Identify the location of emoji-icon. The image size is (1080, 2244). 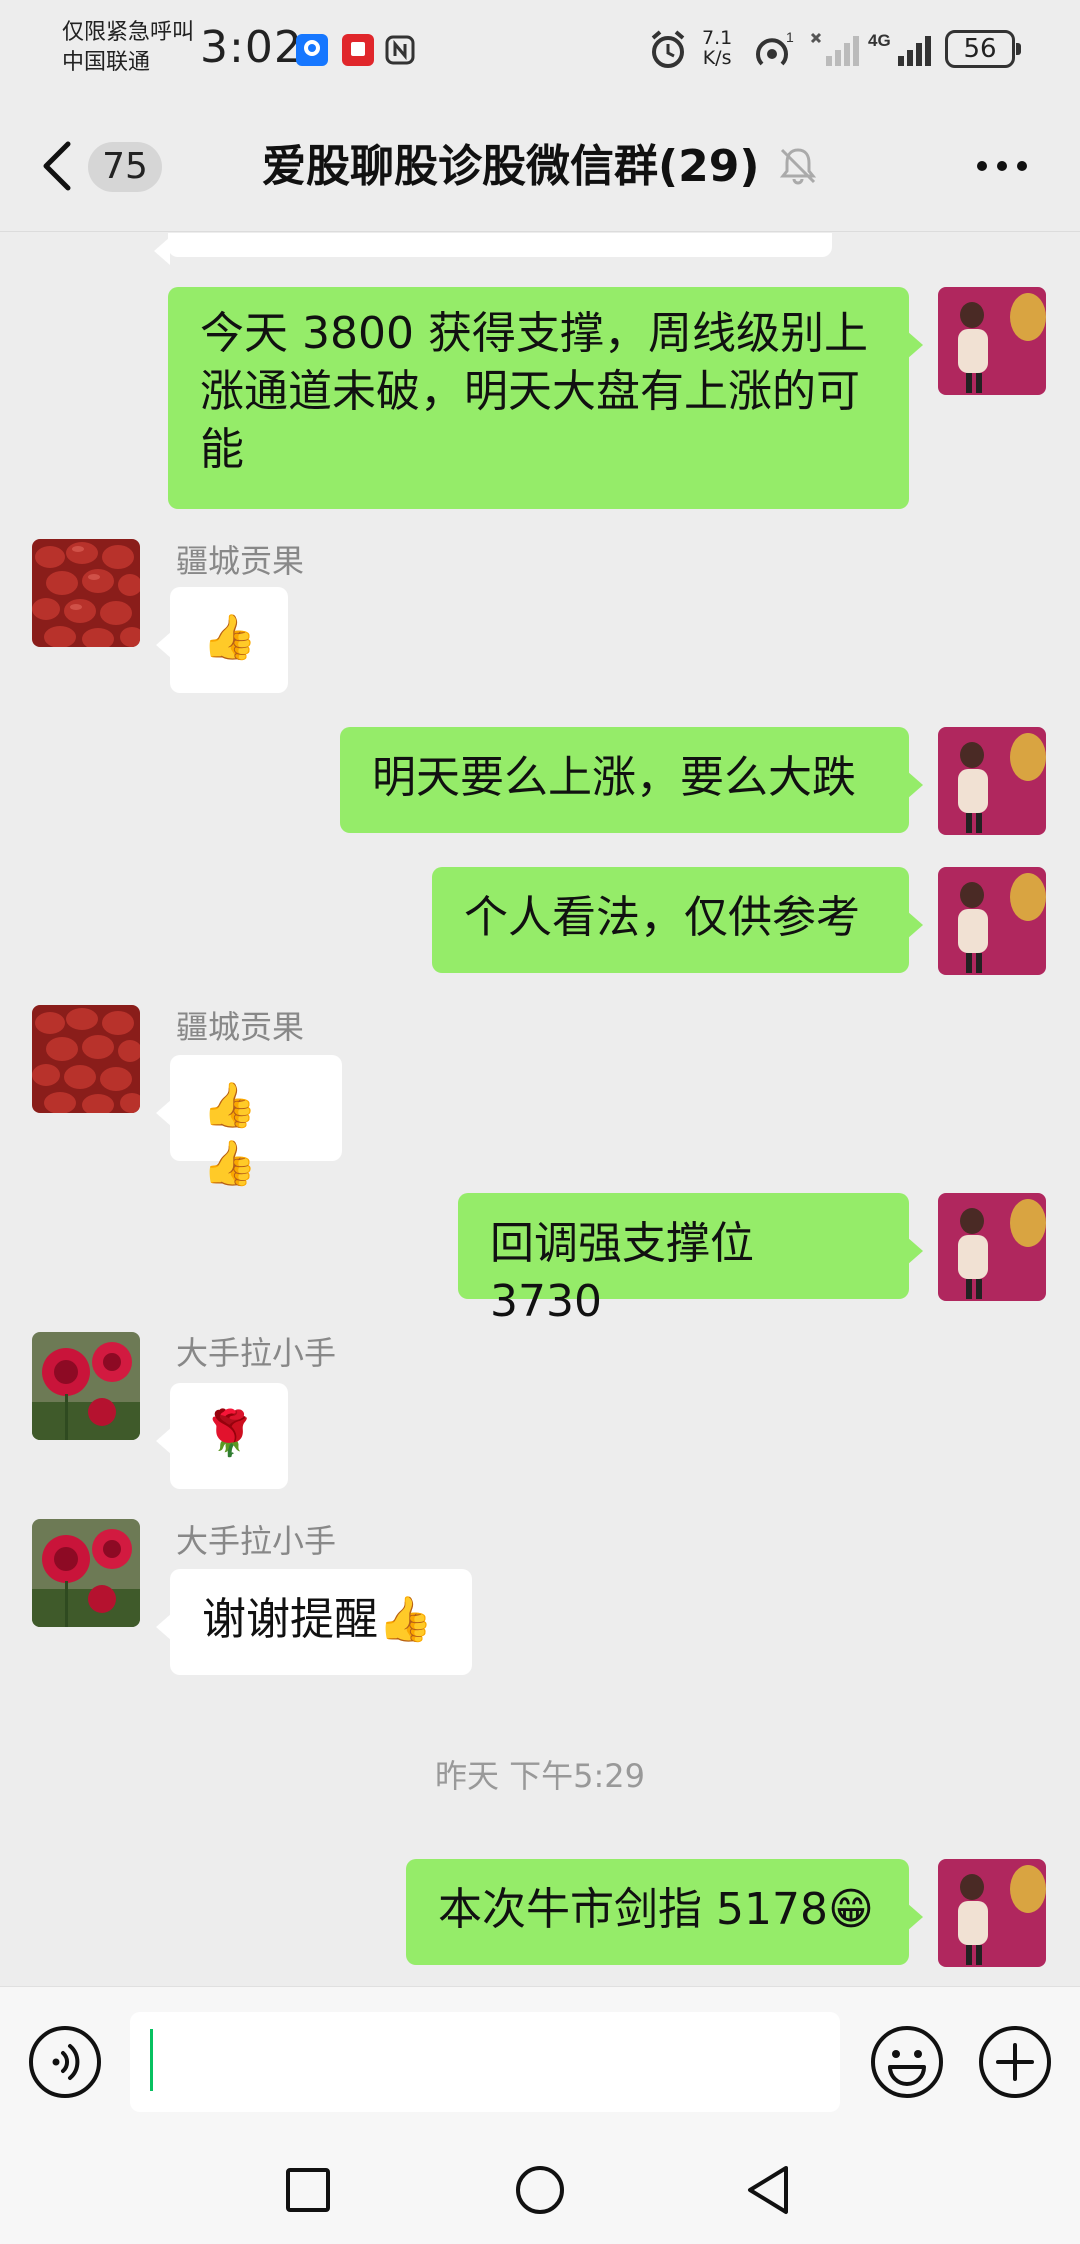
(907, 2062).